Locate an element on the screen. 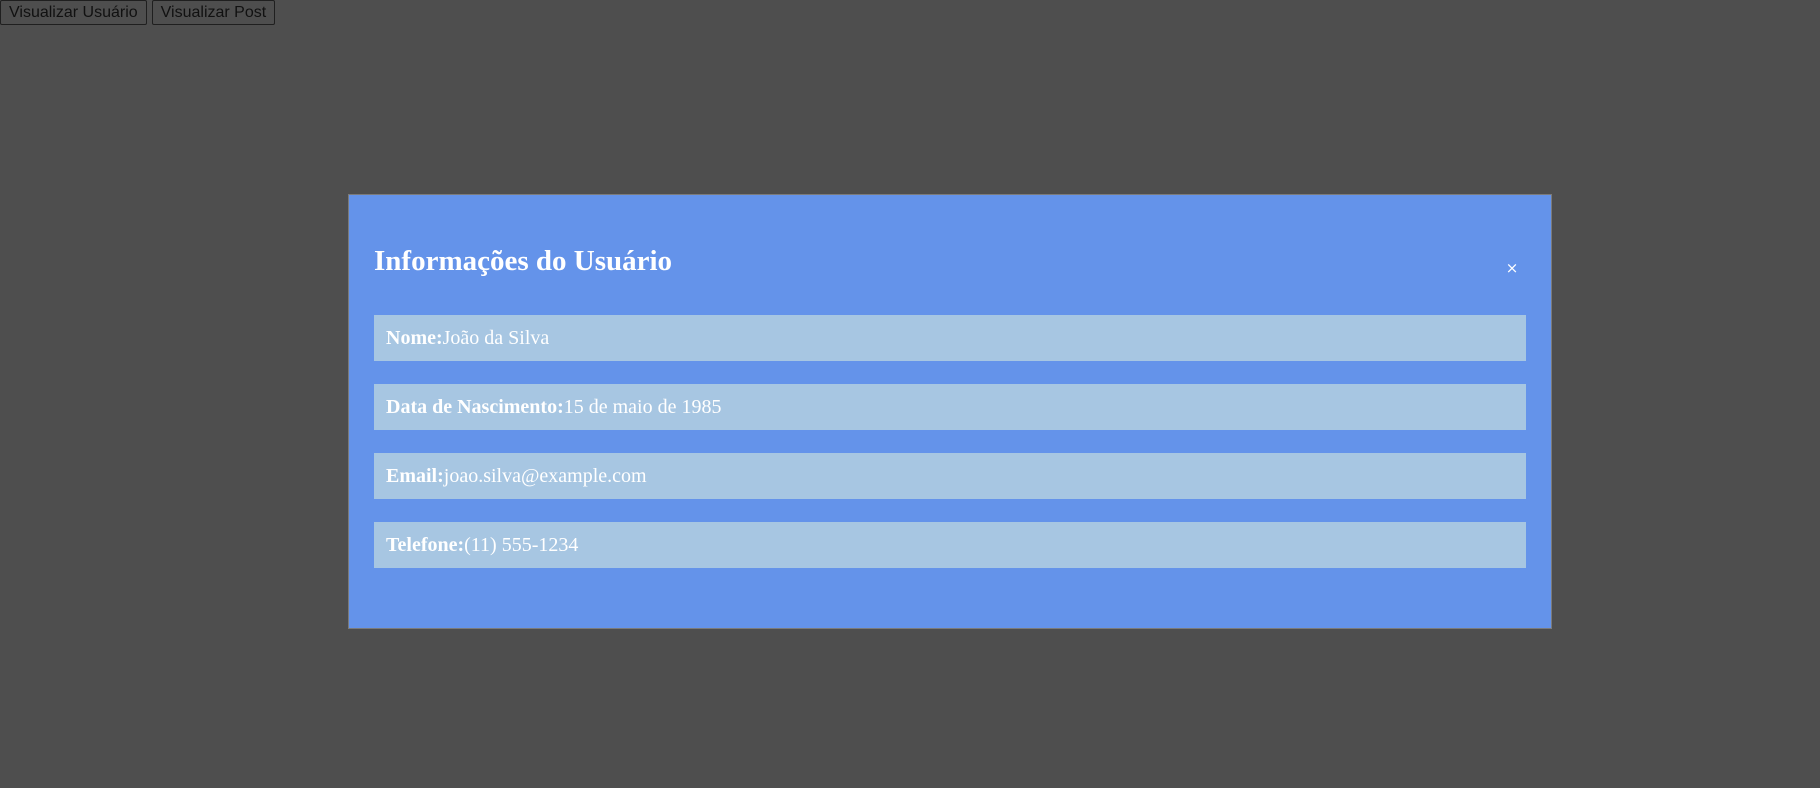 This screenshot has height=788, width=1820. field-birth-date-value: 15 de maio de 1985 is located at coordinates (642, 407).